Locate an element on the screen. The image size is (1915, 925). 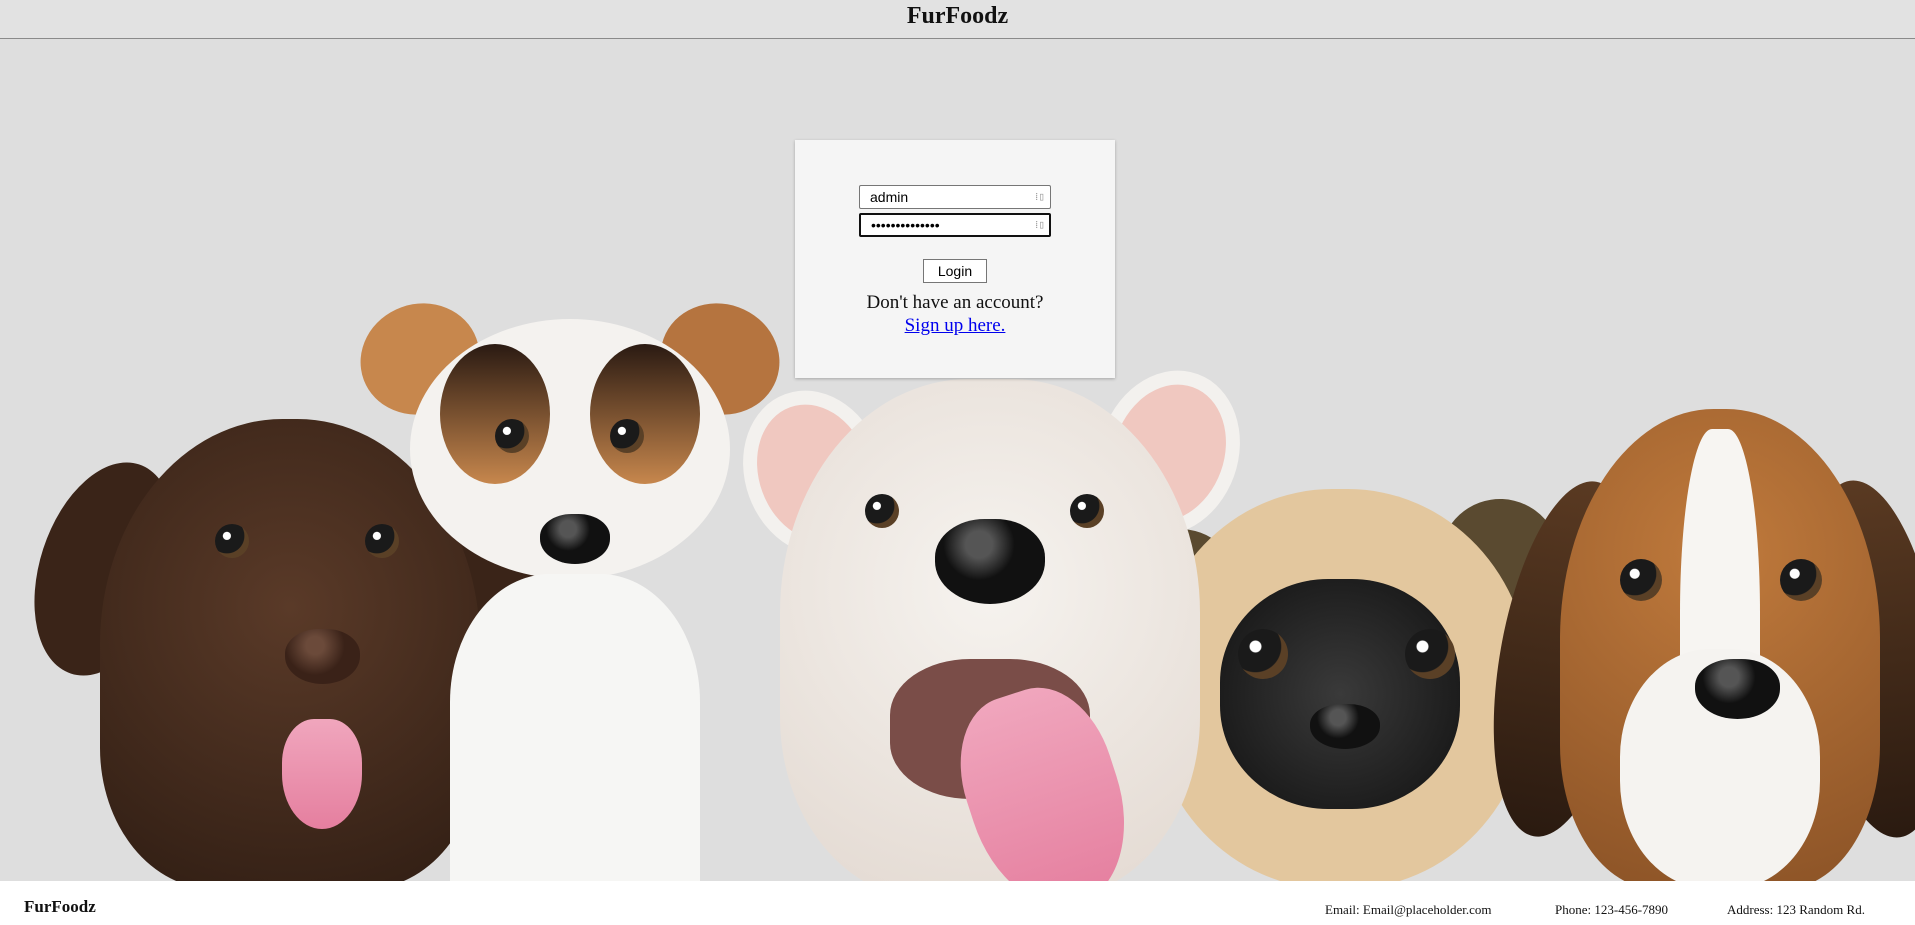
password-input is located at coordinates (955, 225).